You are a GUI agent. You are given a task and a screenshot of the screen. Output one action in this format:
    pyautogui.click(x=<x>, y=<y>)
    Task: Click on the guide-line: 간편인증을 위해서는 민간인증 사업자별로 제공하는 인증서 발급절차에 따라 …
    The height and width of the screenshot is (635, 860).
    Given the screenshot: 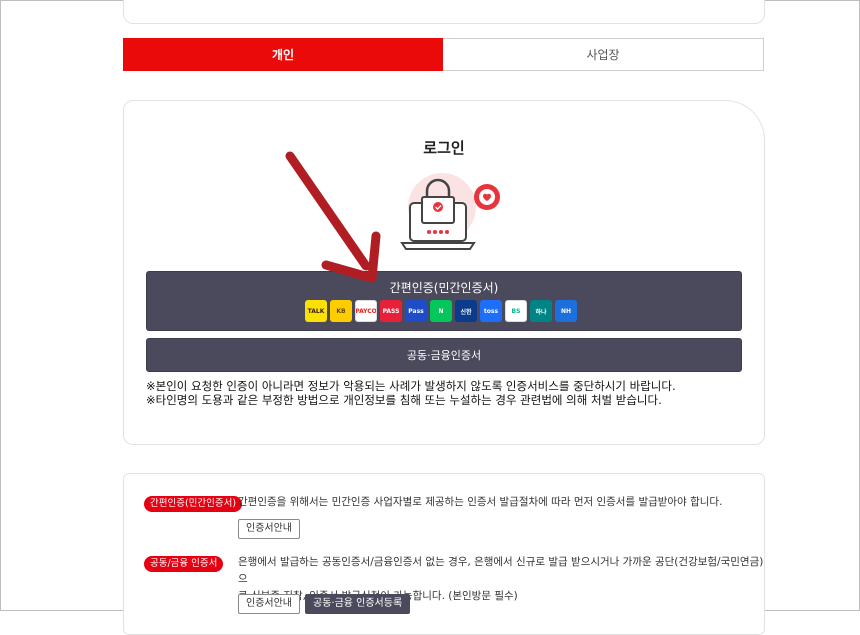 What is the action you would take?
    pyautogui.click(x=480, y=502)
    